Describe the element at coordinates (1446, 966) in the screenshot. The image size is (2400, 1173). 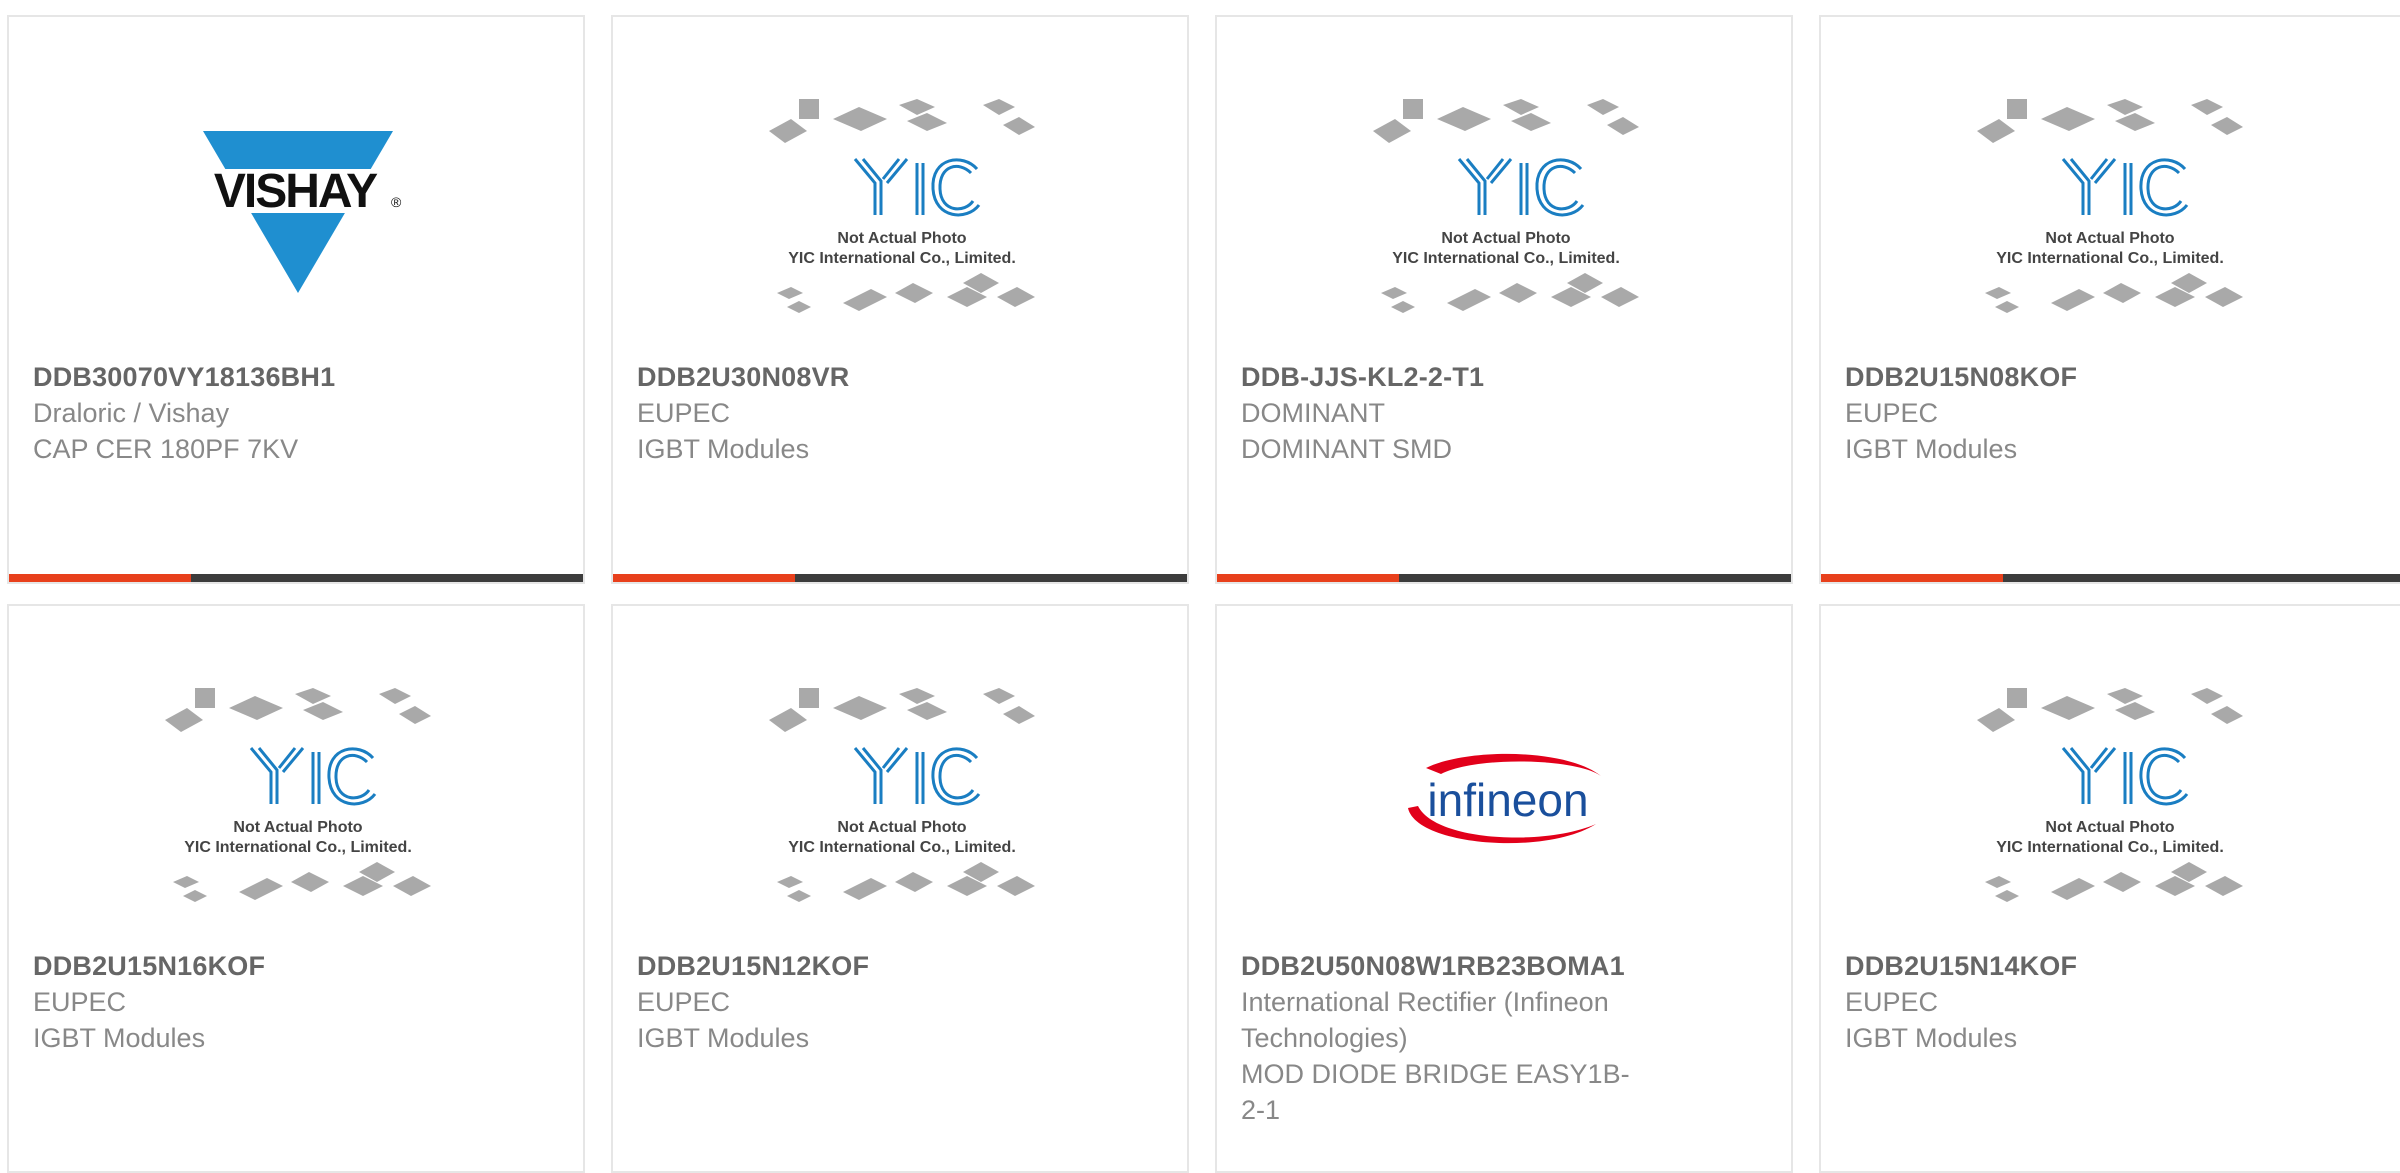
I see `part-number: DDB2U50N08W1RB23BOMA1` at that location.